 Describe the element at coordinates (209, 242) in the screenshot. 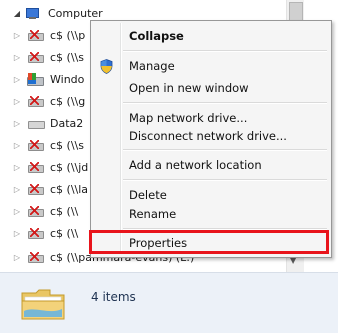

I see `properties-highlight-box` at that location.